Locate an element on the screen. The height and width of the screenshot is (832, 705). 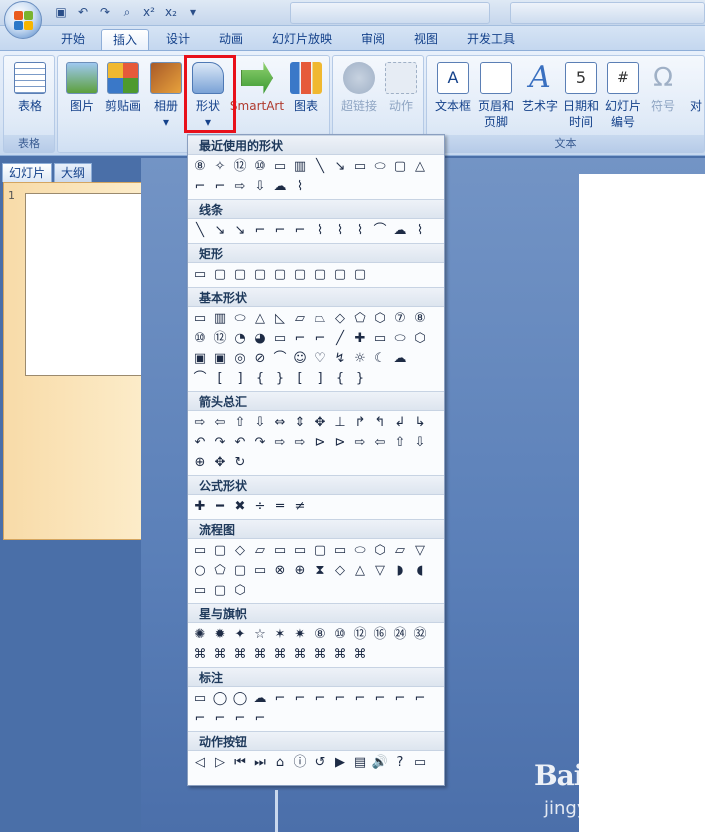
shape-option-icon: ⬠ is located at coordinates (360, 319).